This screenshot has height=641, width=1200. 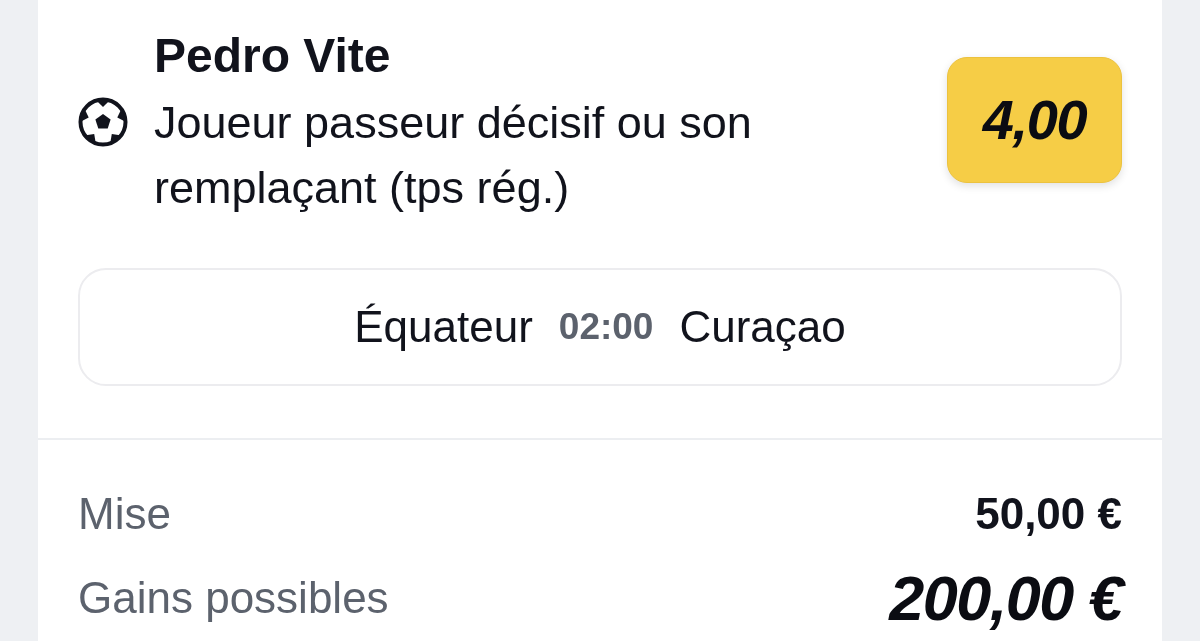 I want to click on soccer-ball-icon, so click(x=103, y=122).